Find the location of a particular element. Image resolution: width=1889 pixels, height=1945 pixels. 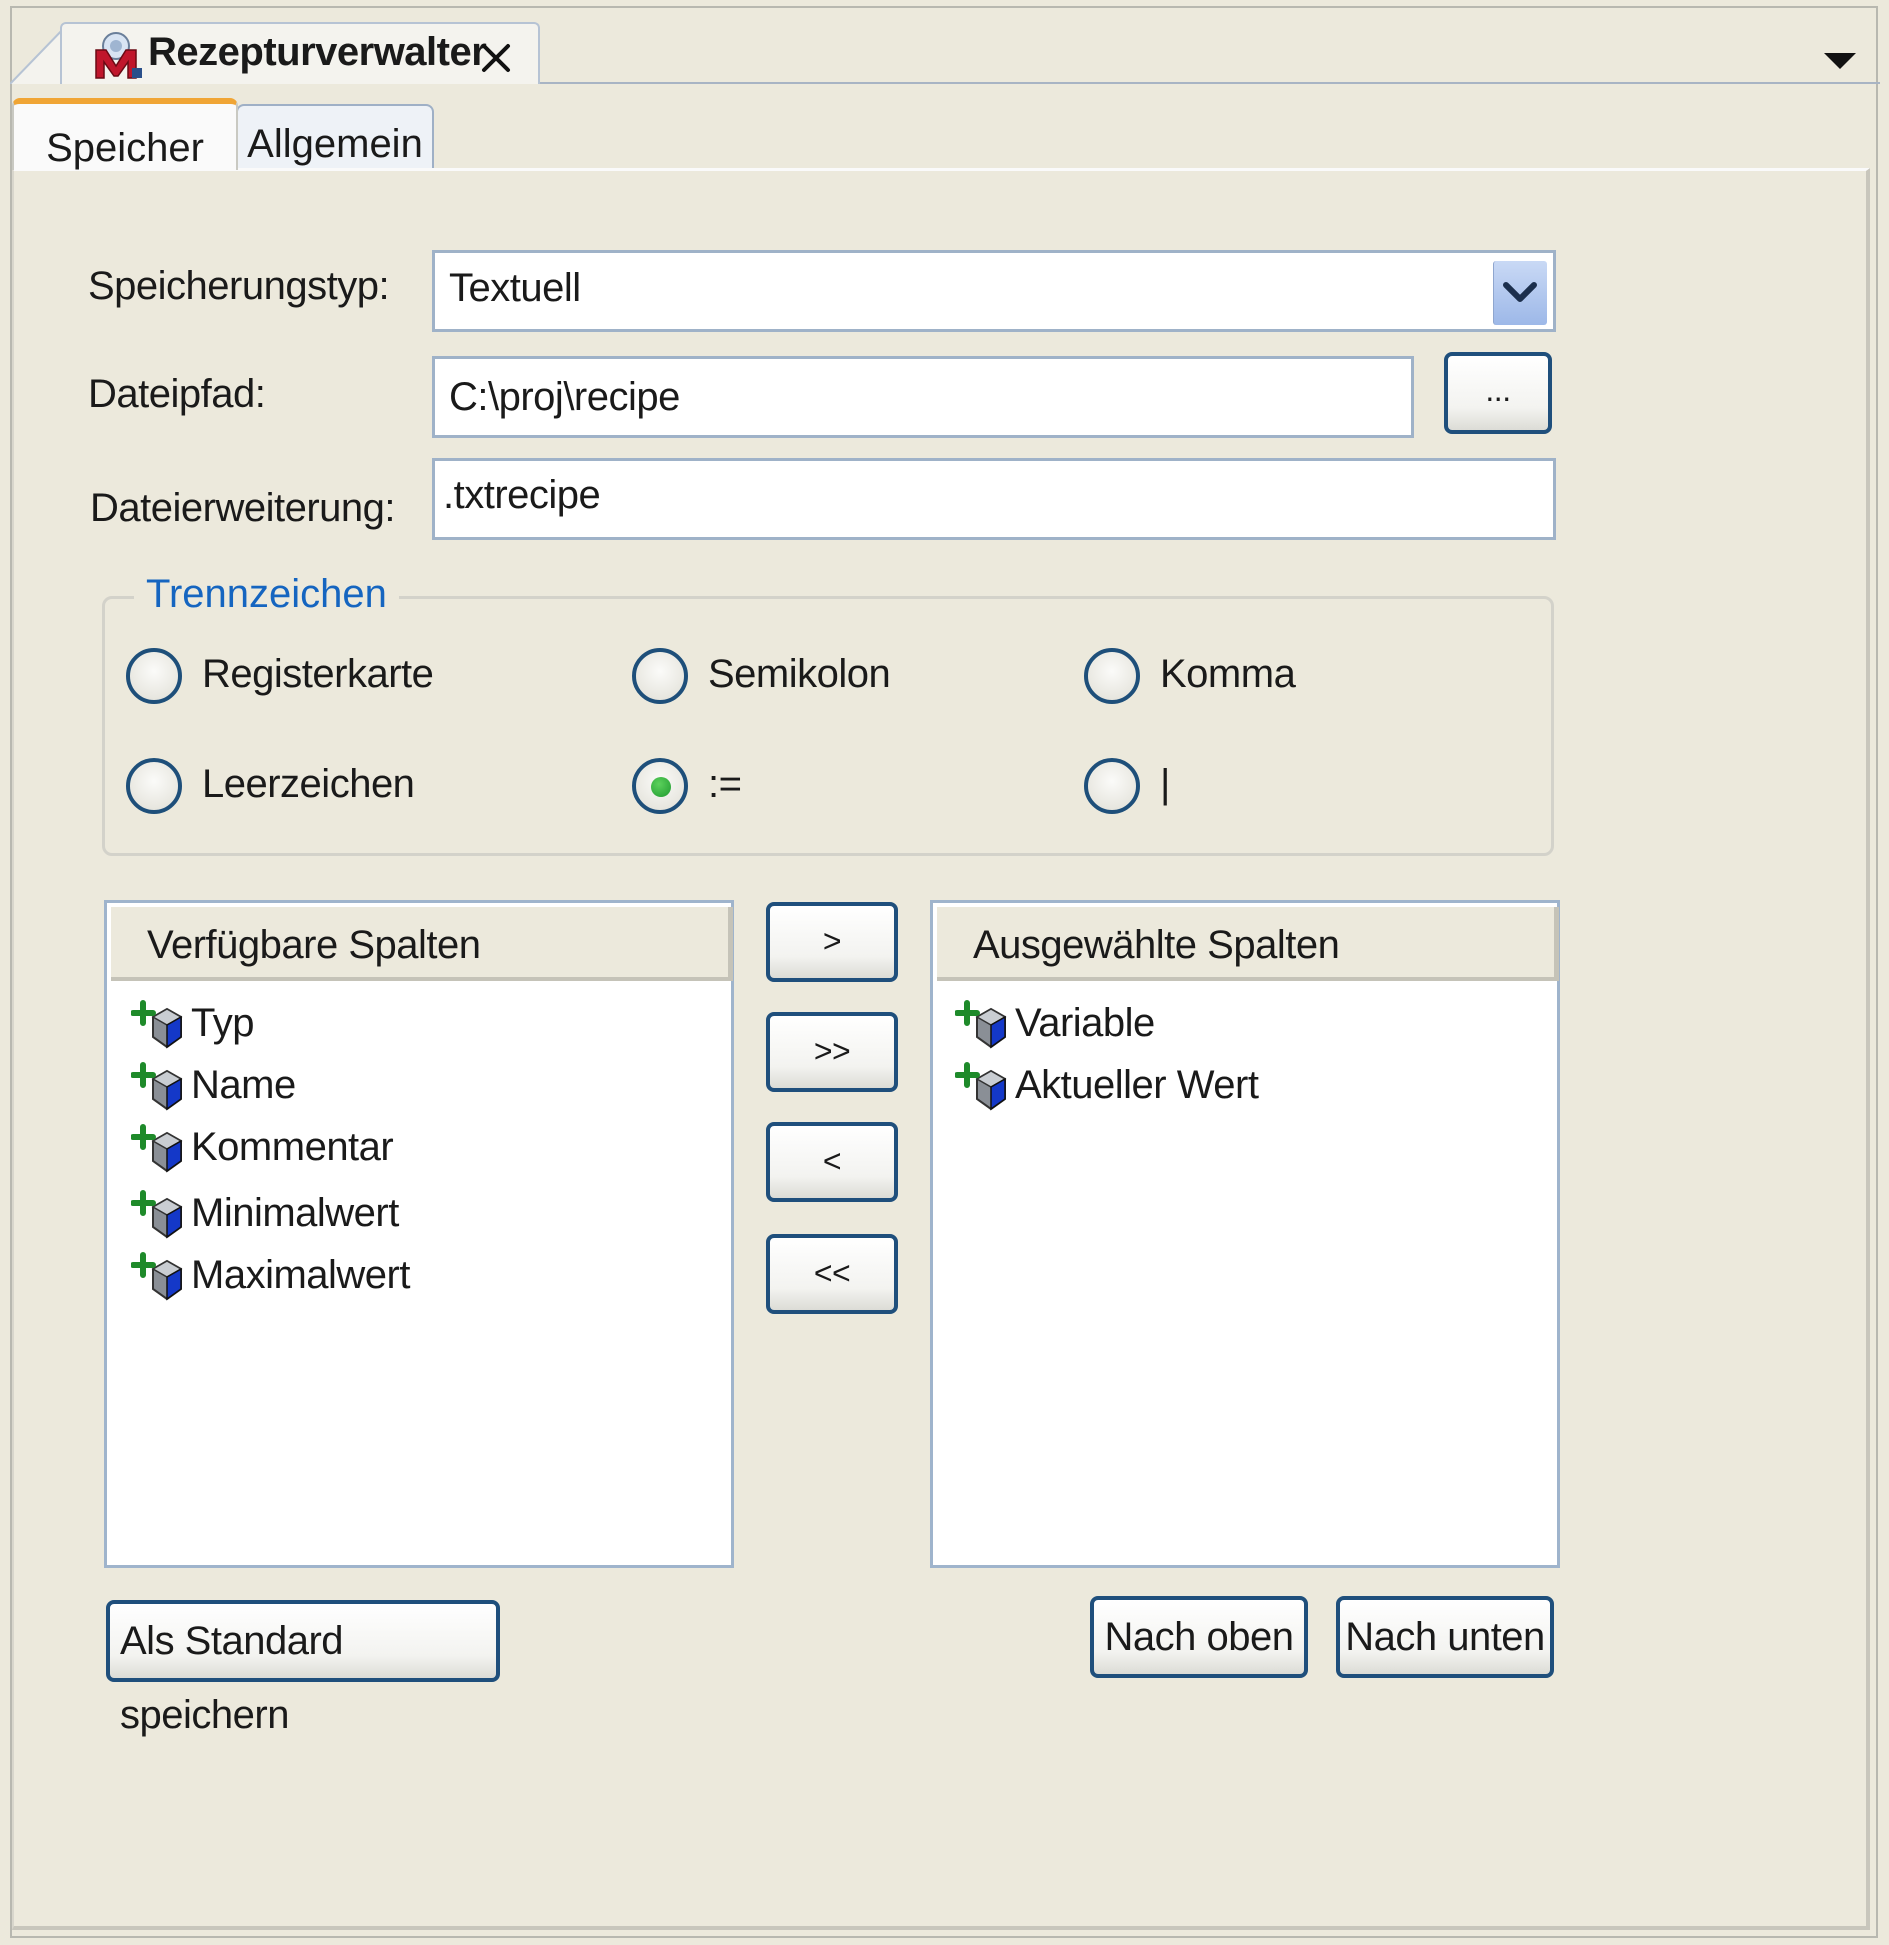

remove-column-button: < is located at coordinates (832, 1162).